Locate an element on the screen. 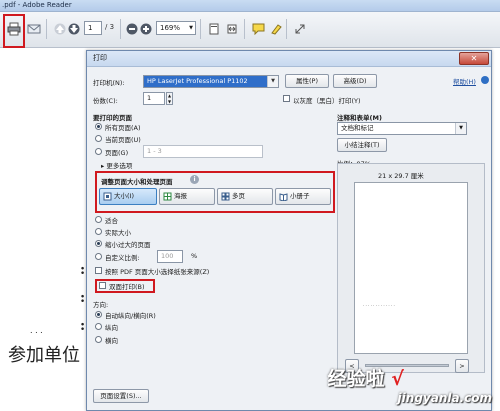 This screenshot has height=411, width=500. envelope-icon is located at coordinates (34, 29).